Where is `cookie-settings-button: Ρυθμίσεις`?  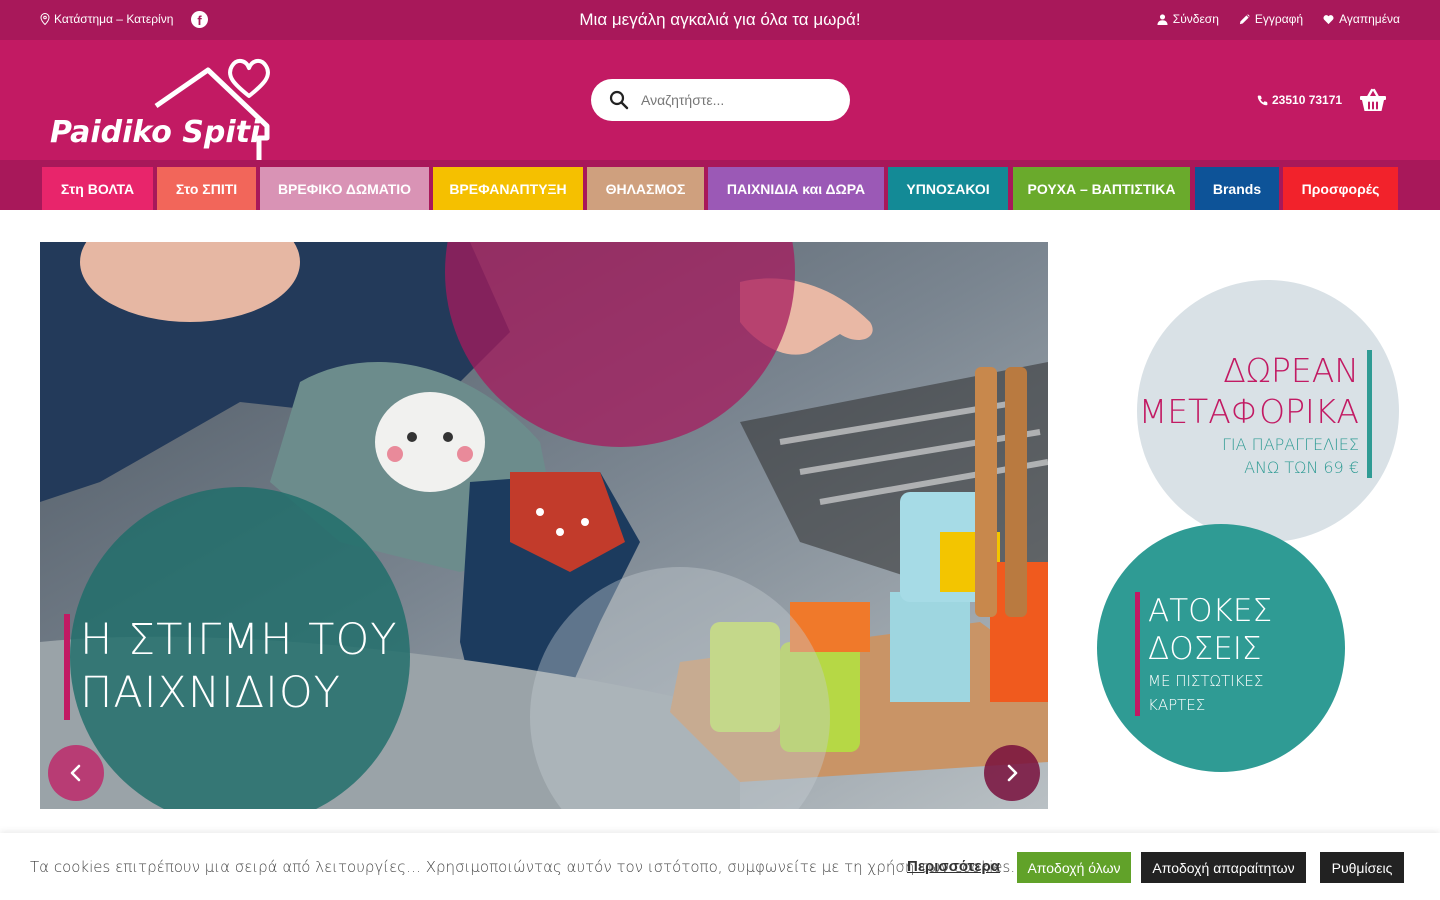
cookie-settings-button: Ρυθμίσεις is located at coordinates (1362, 867).